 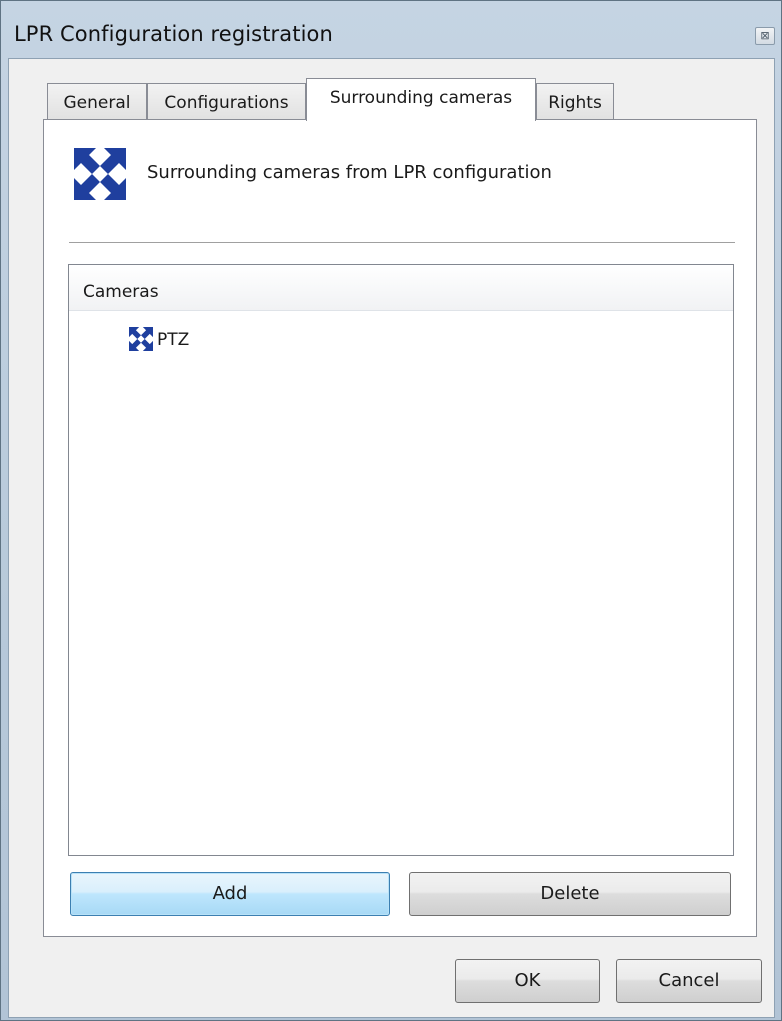 I want to click on close-button: ⊠, so click(x=765, y=36).